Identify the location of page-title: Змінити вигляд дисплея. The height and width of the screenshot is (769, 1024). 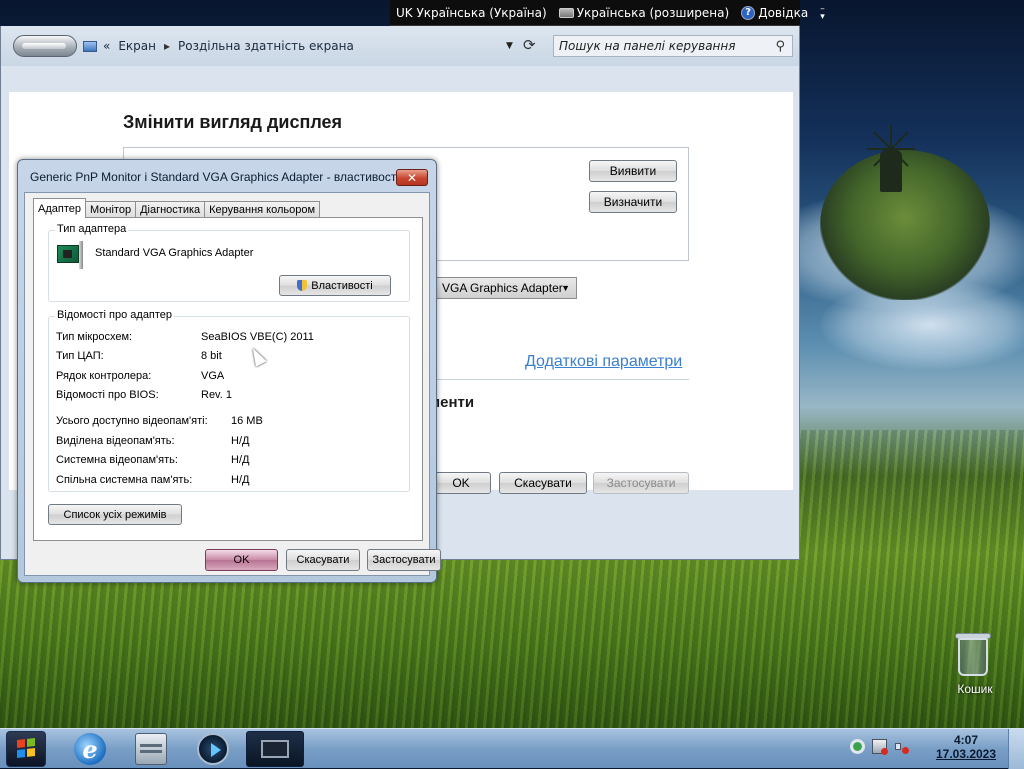
(233, 122).